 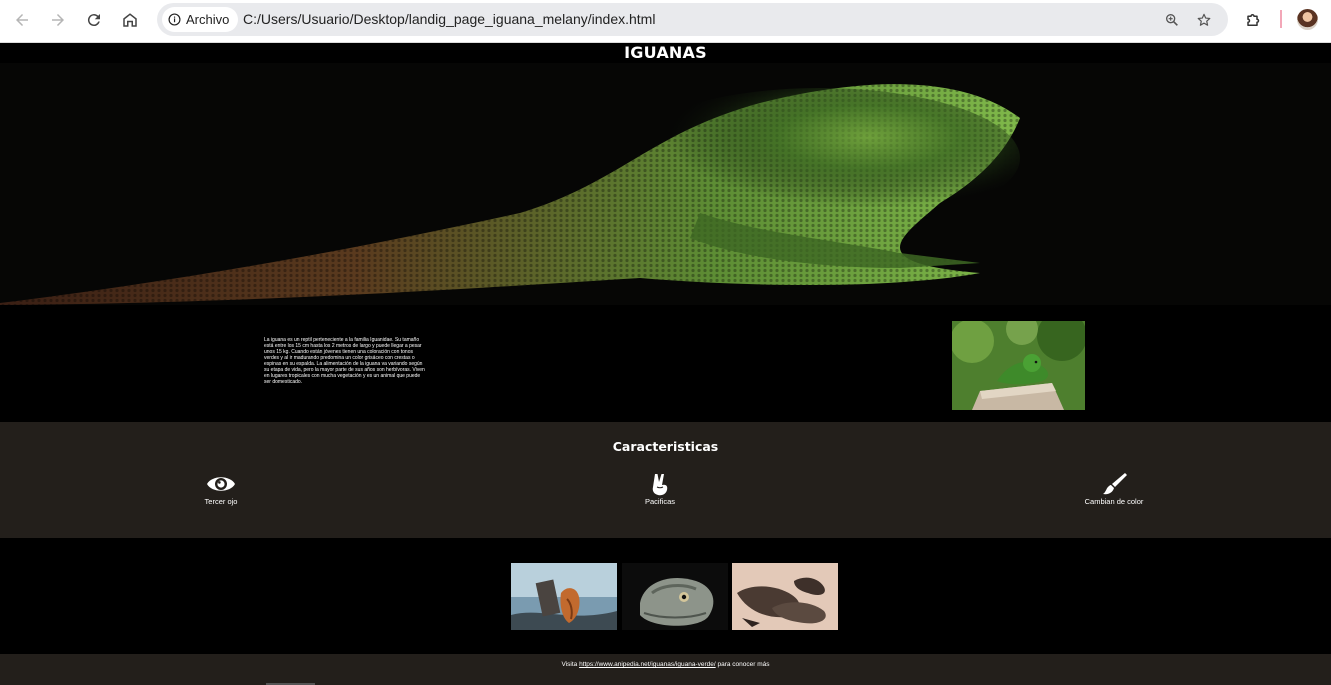 I want to click on forward-button, so click(x=58, y=20).